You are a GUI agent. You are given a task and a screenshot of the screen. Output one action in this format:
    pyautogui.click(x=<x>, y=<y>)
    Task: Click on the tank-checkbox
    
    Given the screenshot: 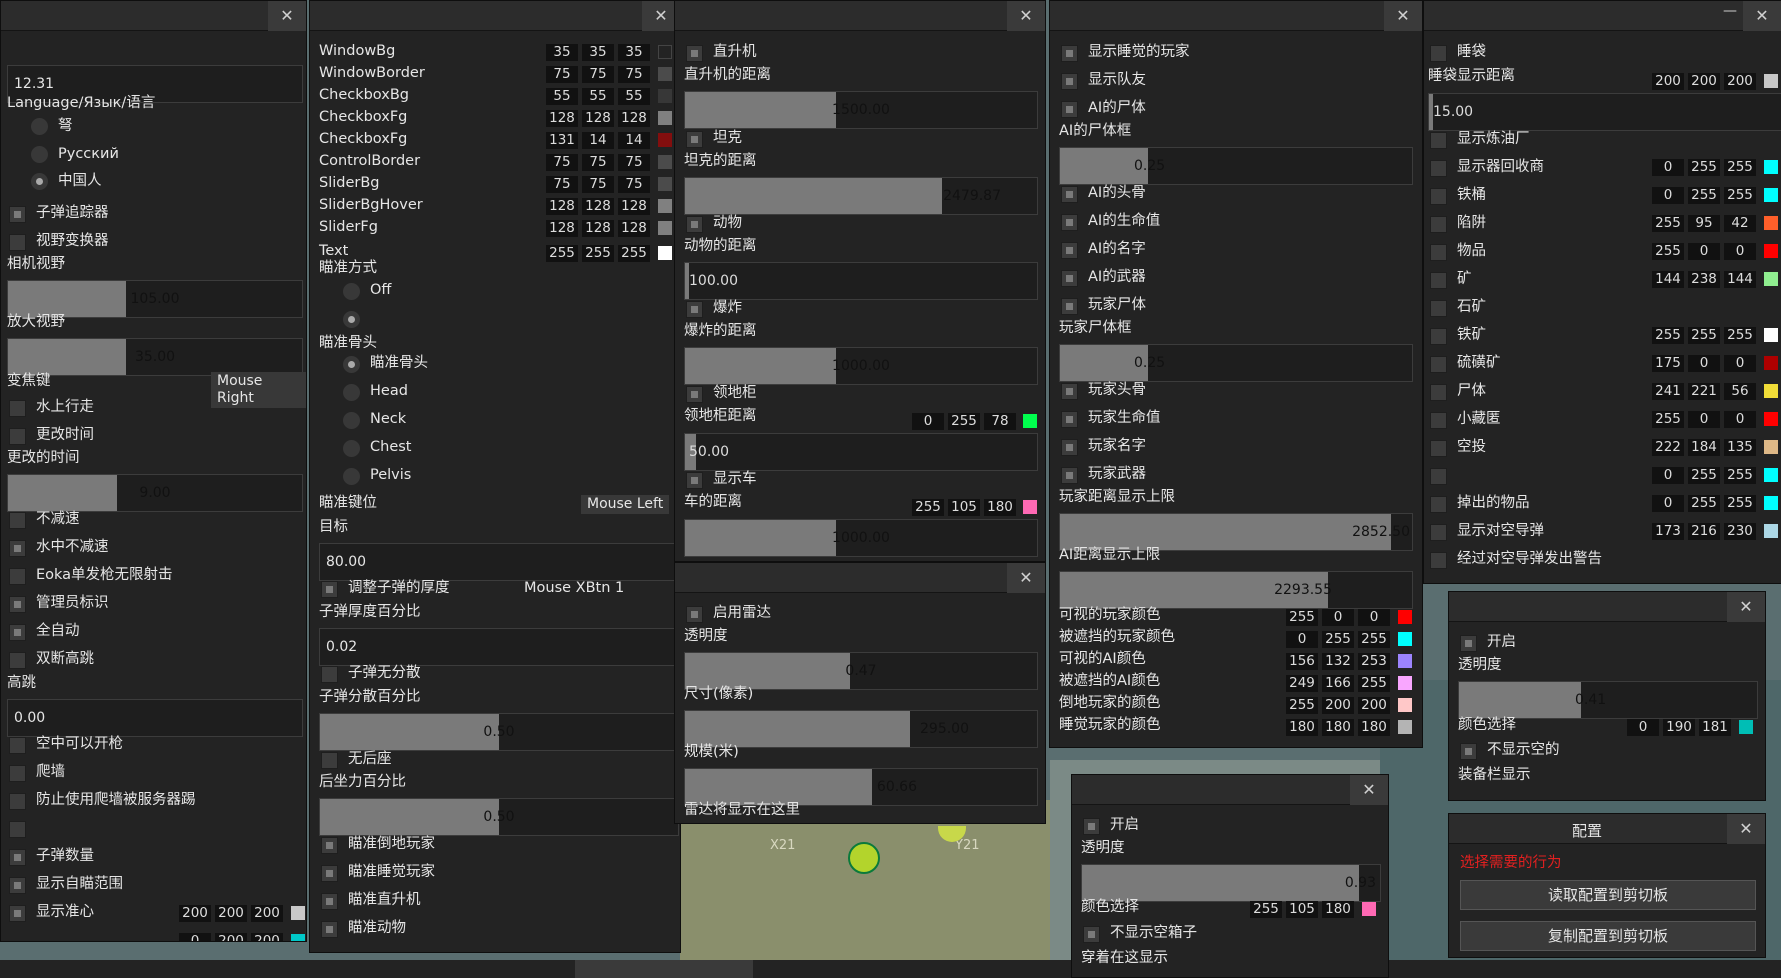 What is the action you would take?
    pyautogui.click(x=694, y=139)
    